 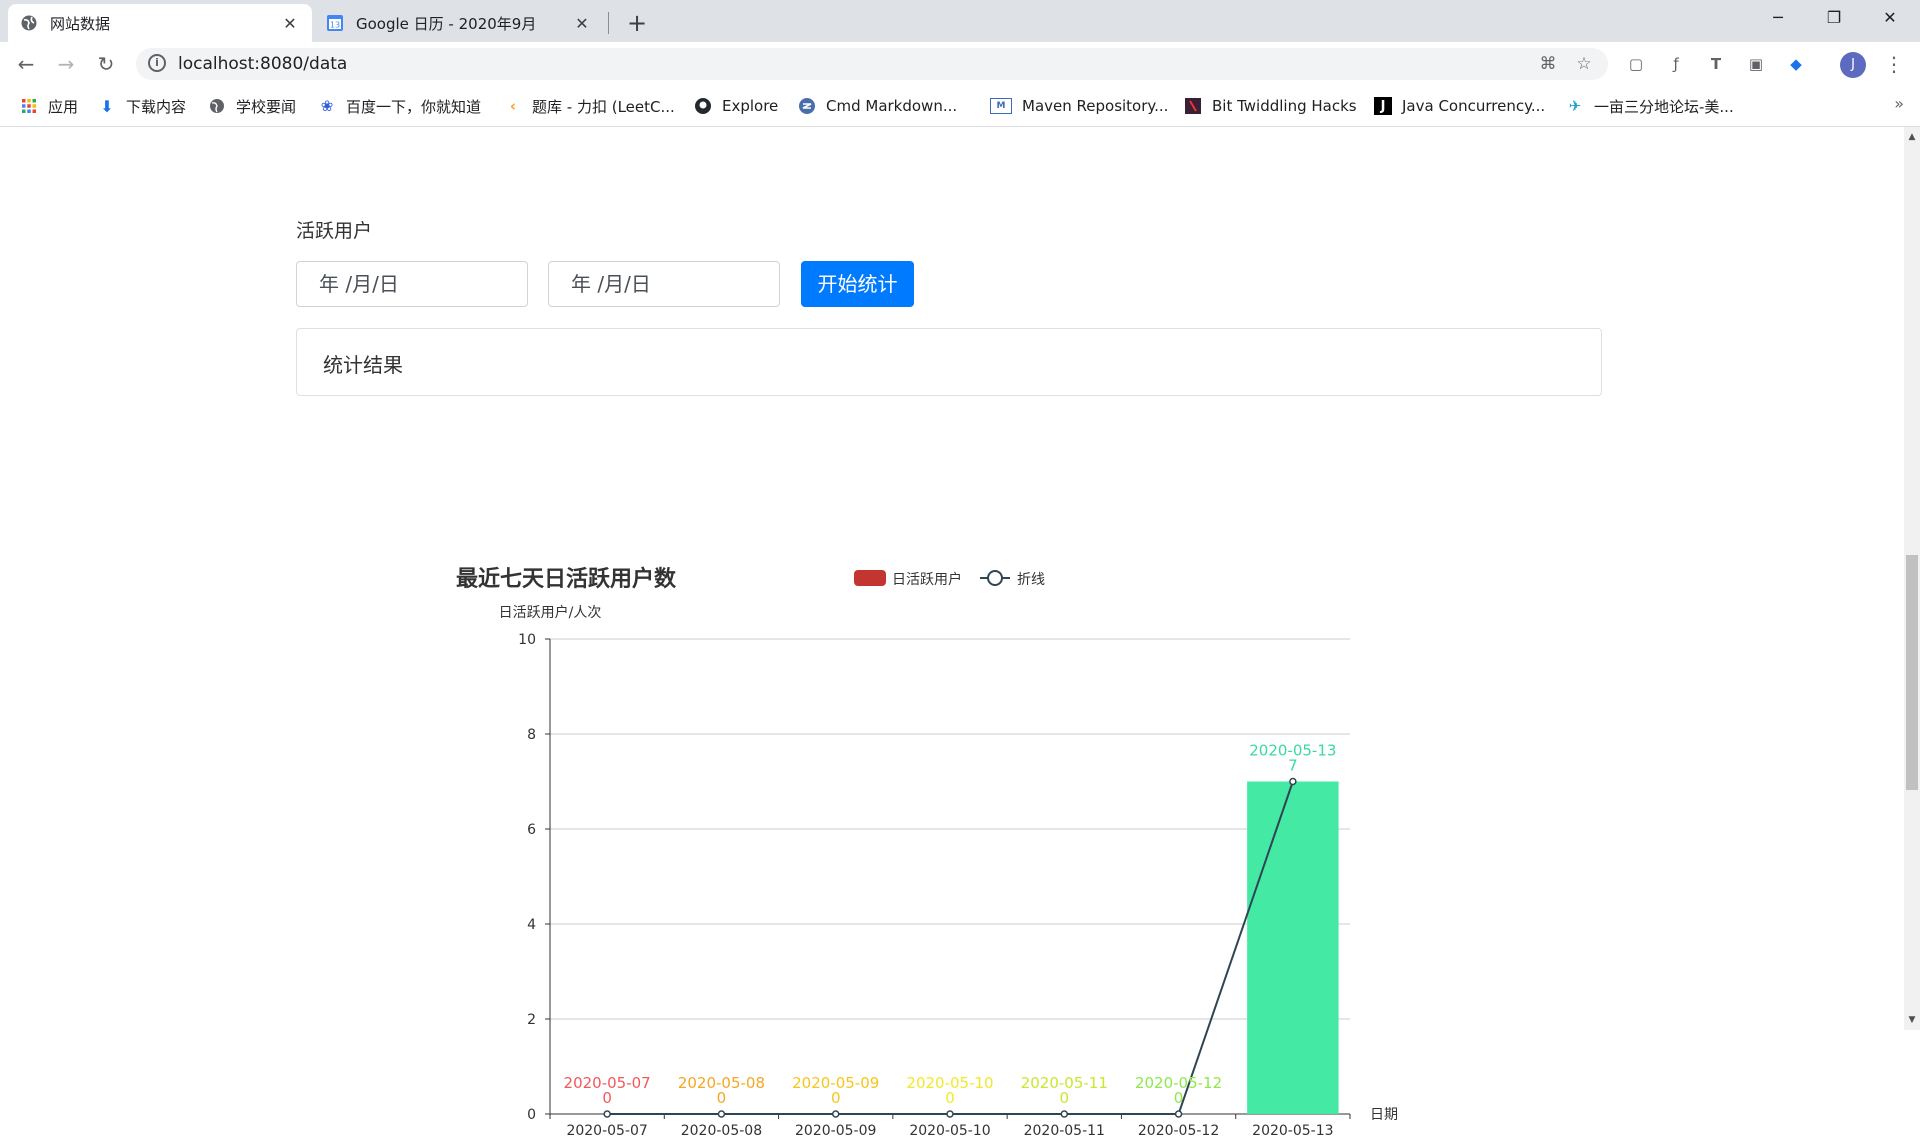 What do you see at coordinates (1676, 64) in the screenshot?
I see `formula-extension-icon: ƒ` at bounding box center [1676, 64].